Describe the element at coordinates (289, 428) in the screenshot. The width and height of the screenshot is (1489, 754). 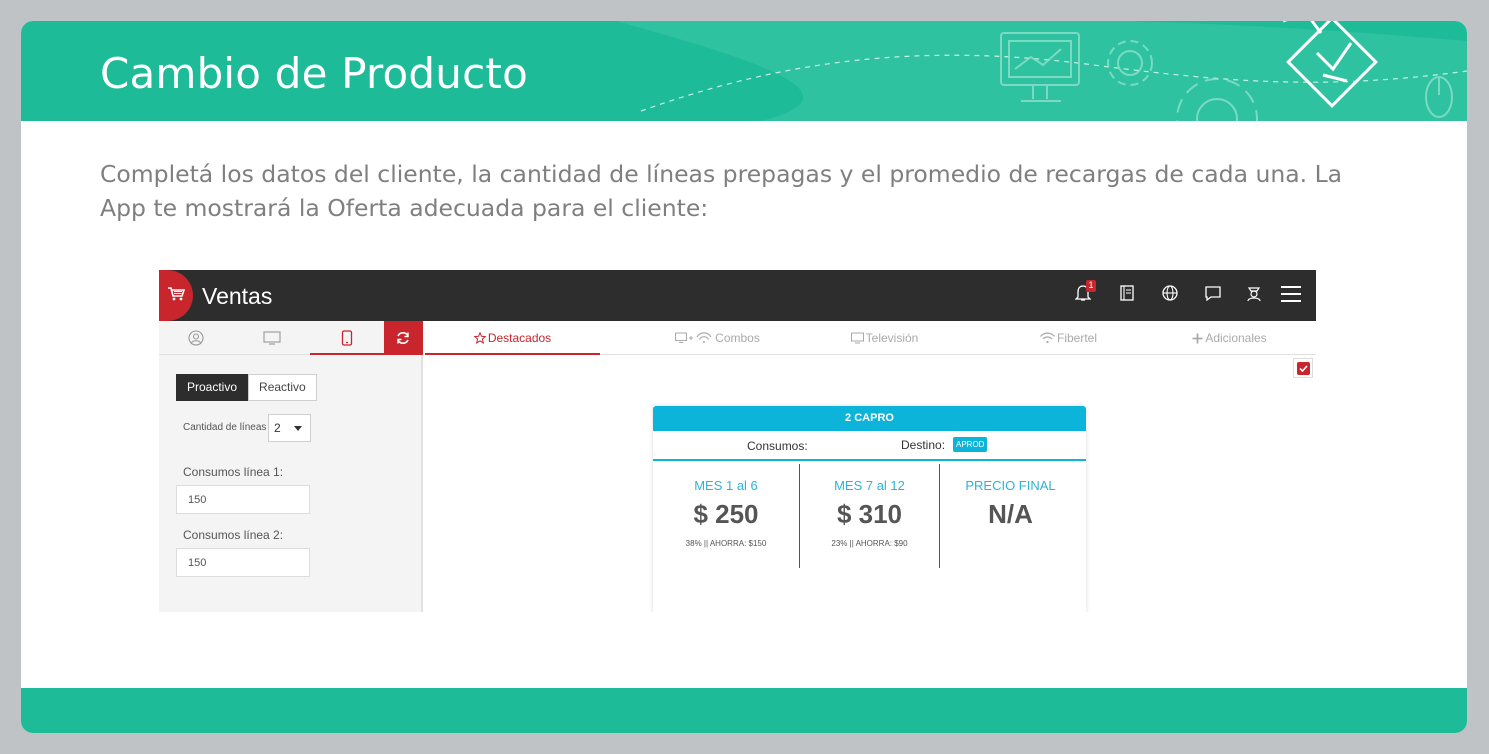
I see `lines-select: 2` at that location.